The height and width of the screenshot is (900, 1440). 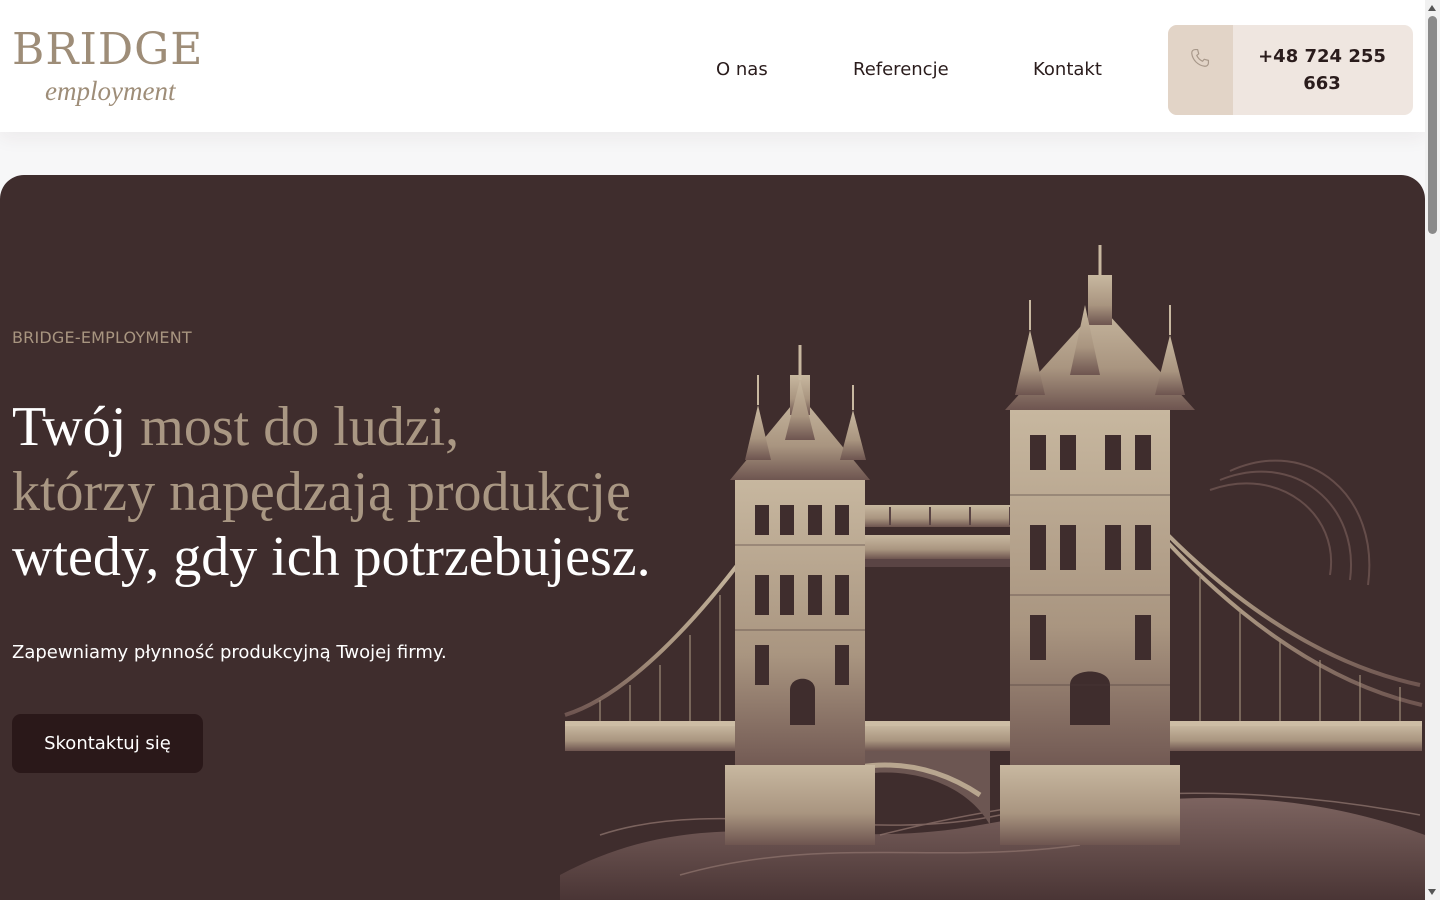 I want to click on logo-wordmark: BRIDGE, so click(x=108, y=49).